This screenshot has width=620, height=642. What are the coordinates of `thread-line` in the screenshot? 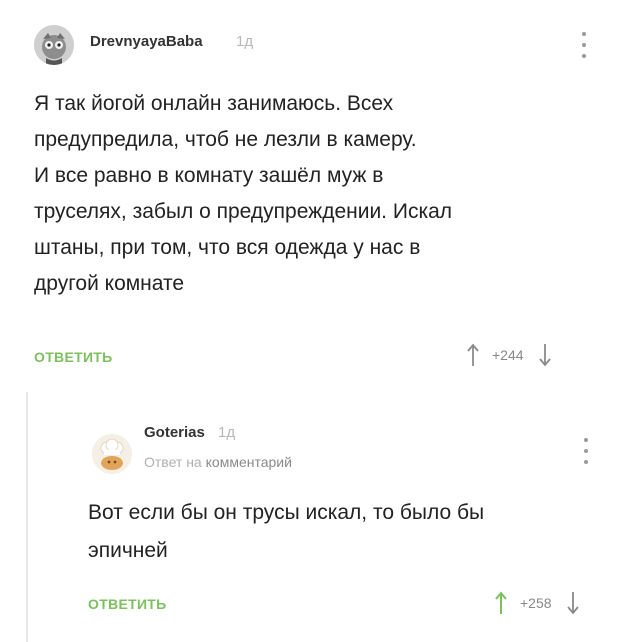 It's located at (27, 517).